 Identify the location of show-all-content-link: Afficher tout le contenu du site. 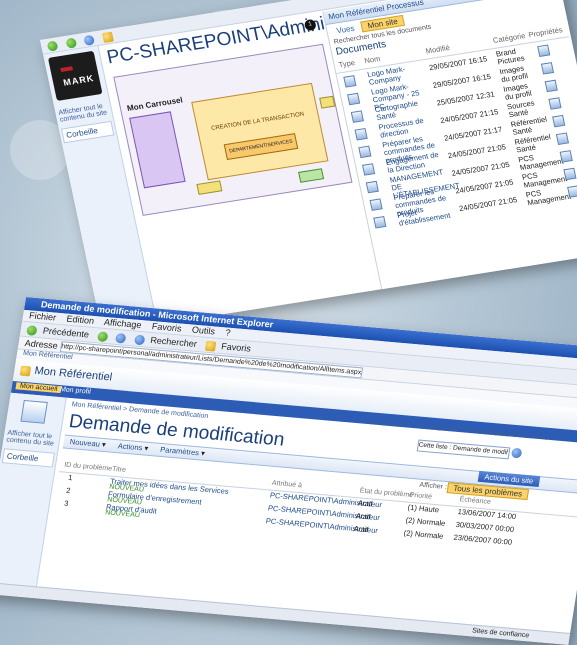
(31, 438).